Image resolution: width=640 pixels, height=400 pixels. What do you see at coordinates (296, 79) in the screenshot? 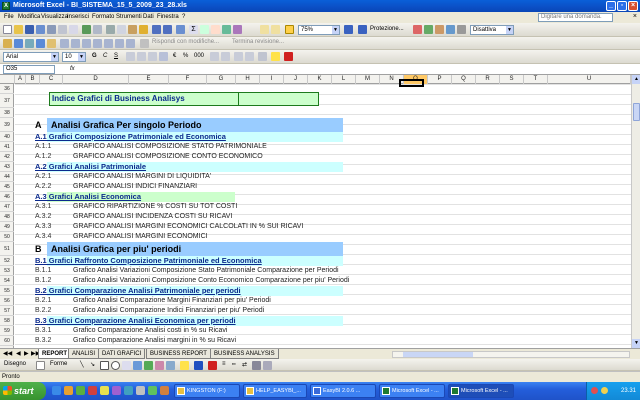
I see `column-header: J` at bounding box center [296, 79].